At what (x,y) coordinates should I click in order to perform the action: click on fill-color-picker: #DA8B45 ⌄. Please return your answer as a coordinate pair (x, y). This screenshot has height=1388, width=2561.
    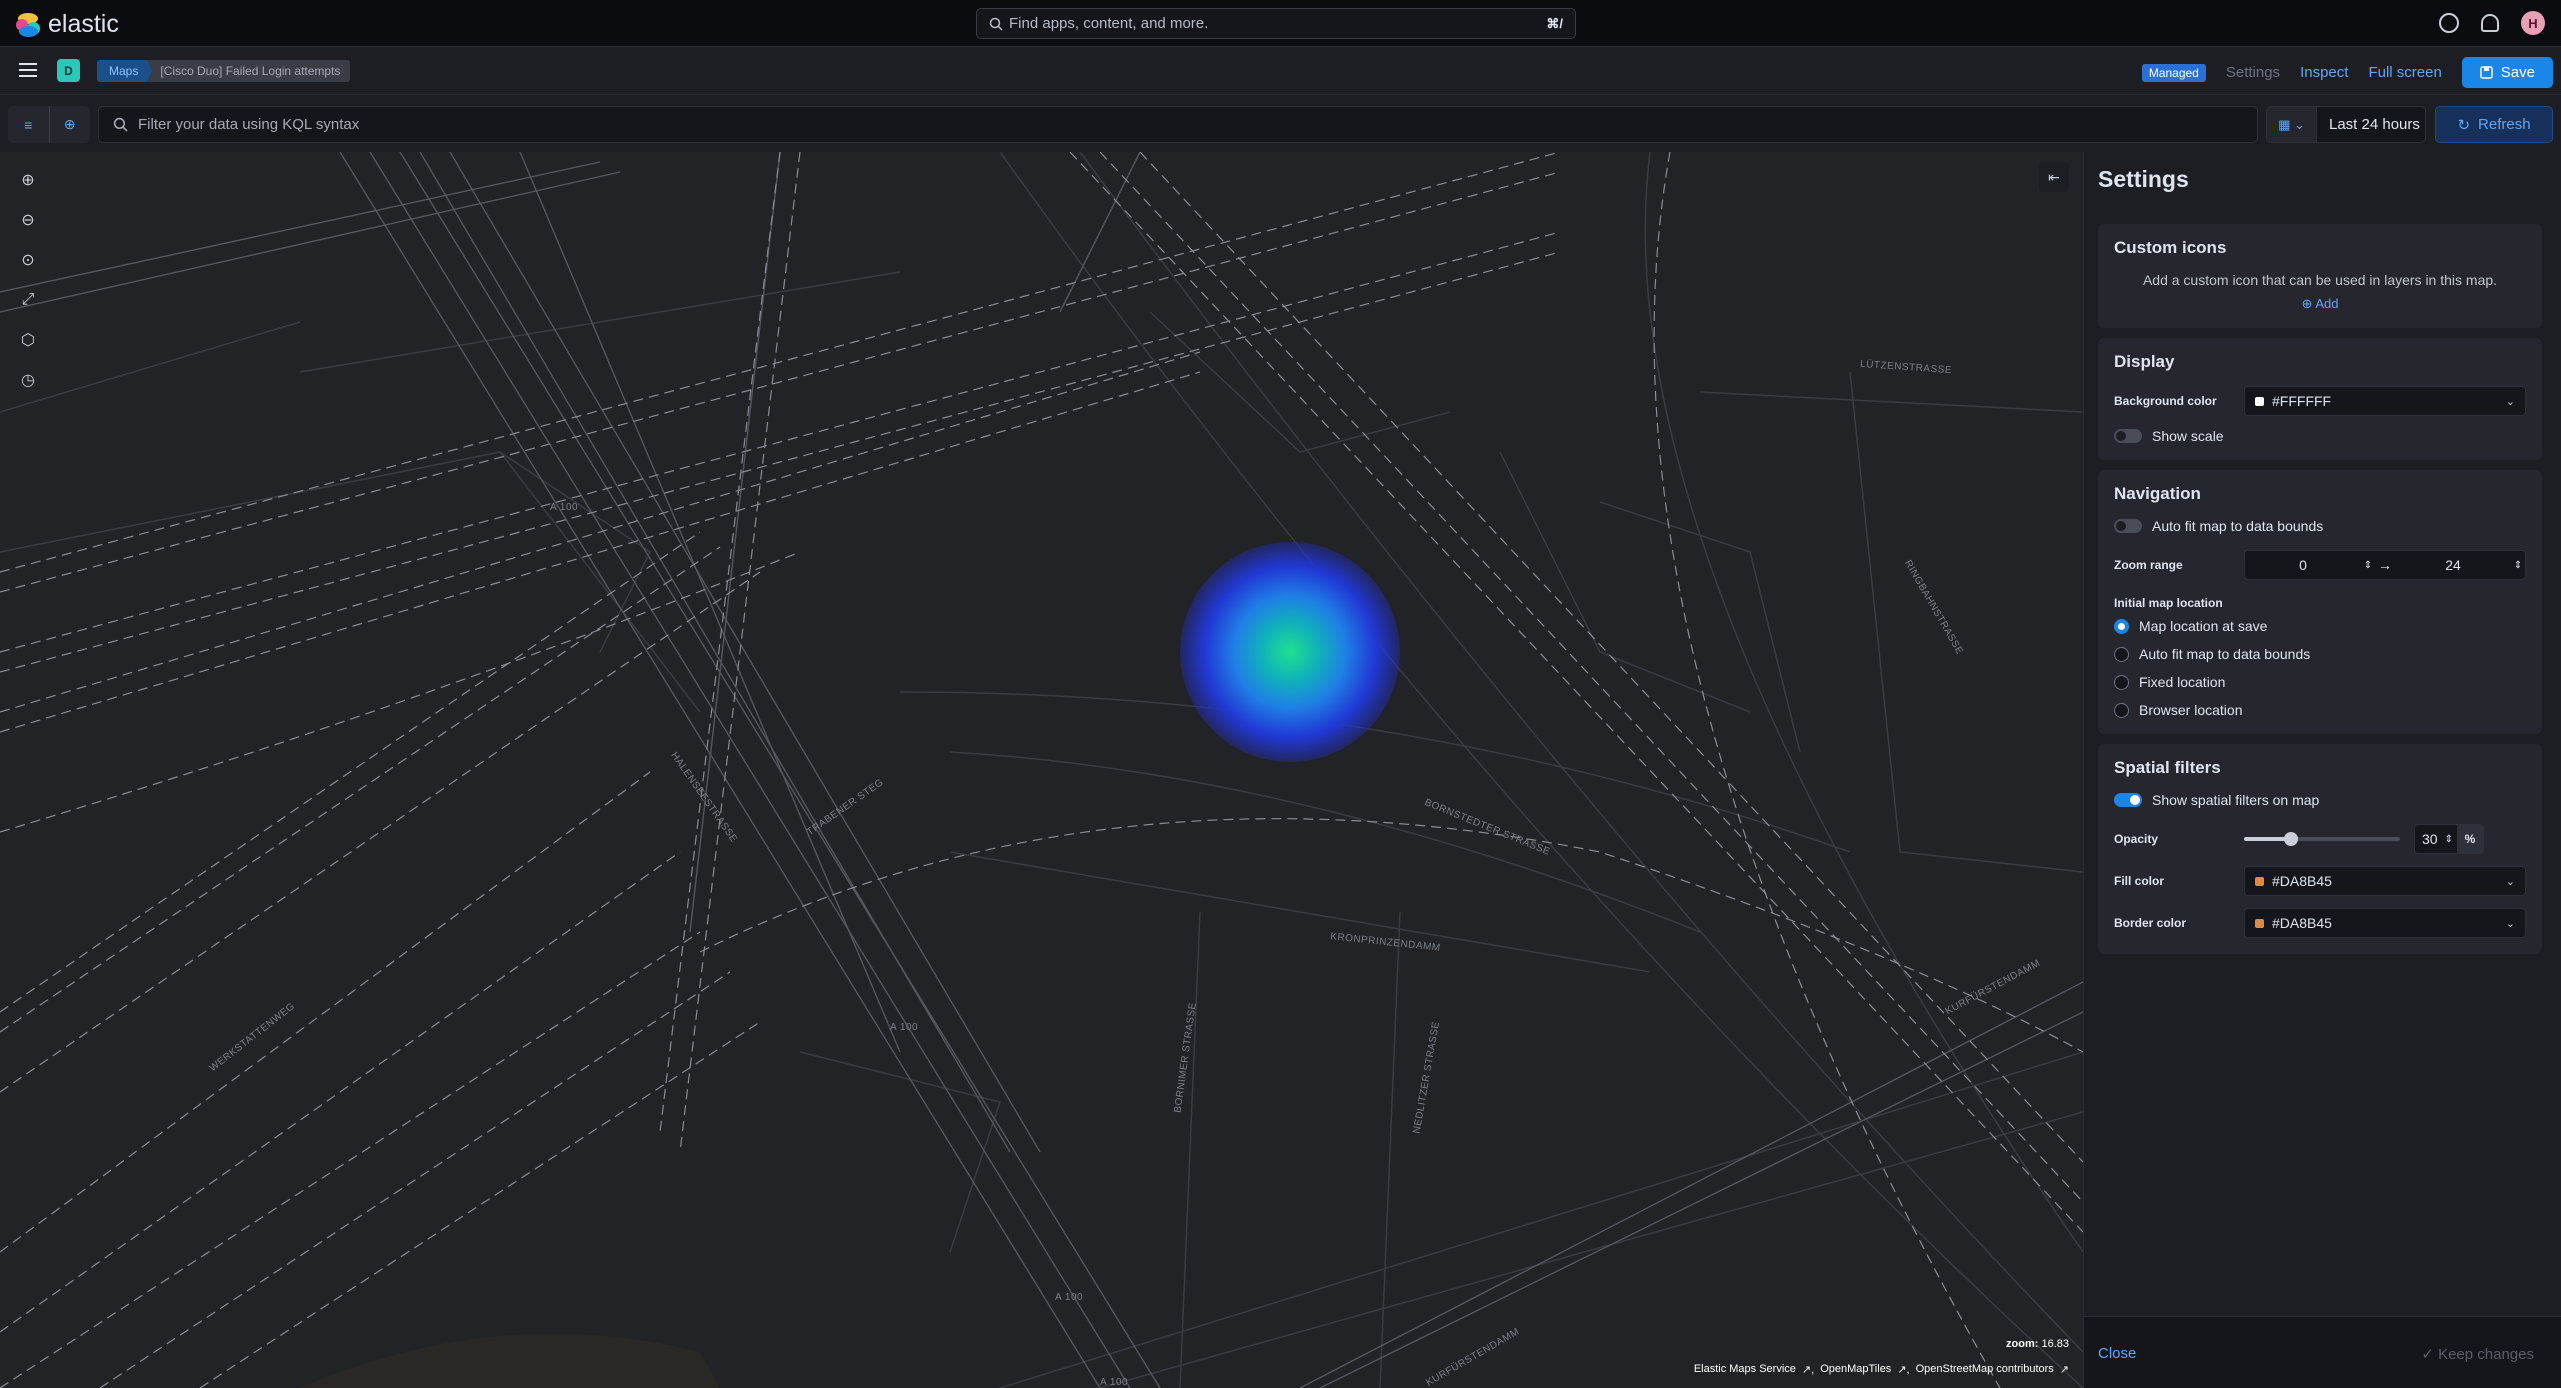
    Looking at the image, I should click on (2385, 881).